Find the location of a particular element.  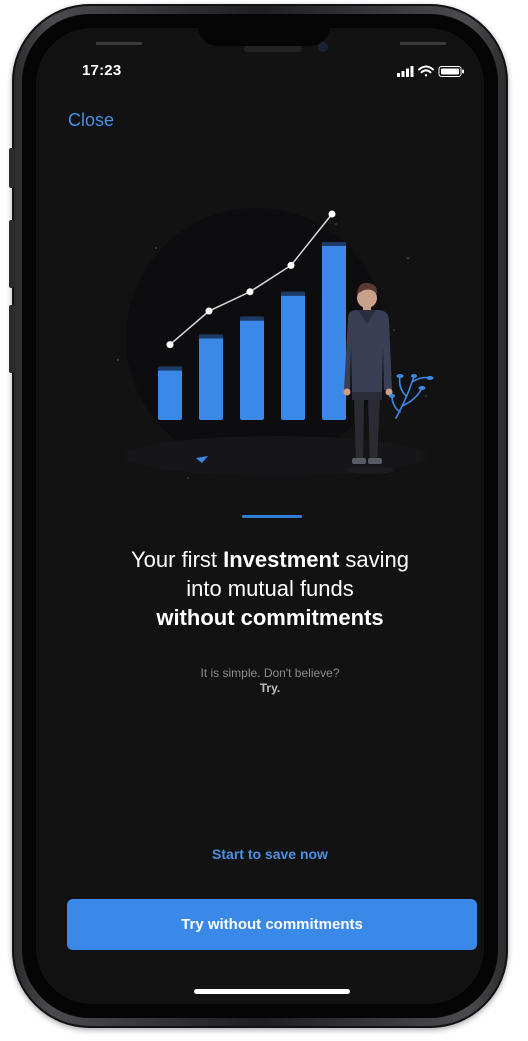

battery-icon is located at coordinates (451, 71).